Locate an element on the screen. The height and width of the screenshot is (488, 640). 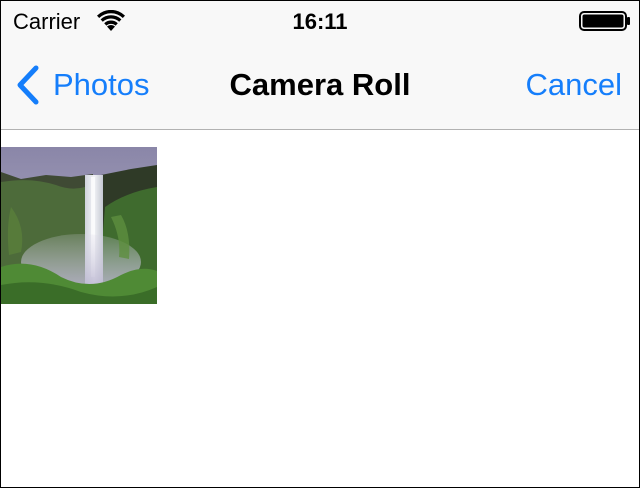
waterfall-photo is located at coordinates (79, 225).